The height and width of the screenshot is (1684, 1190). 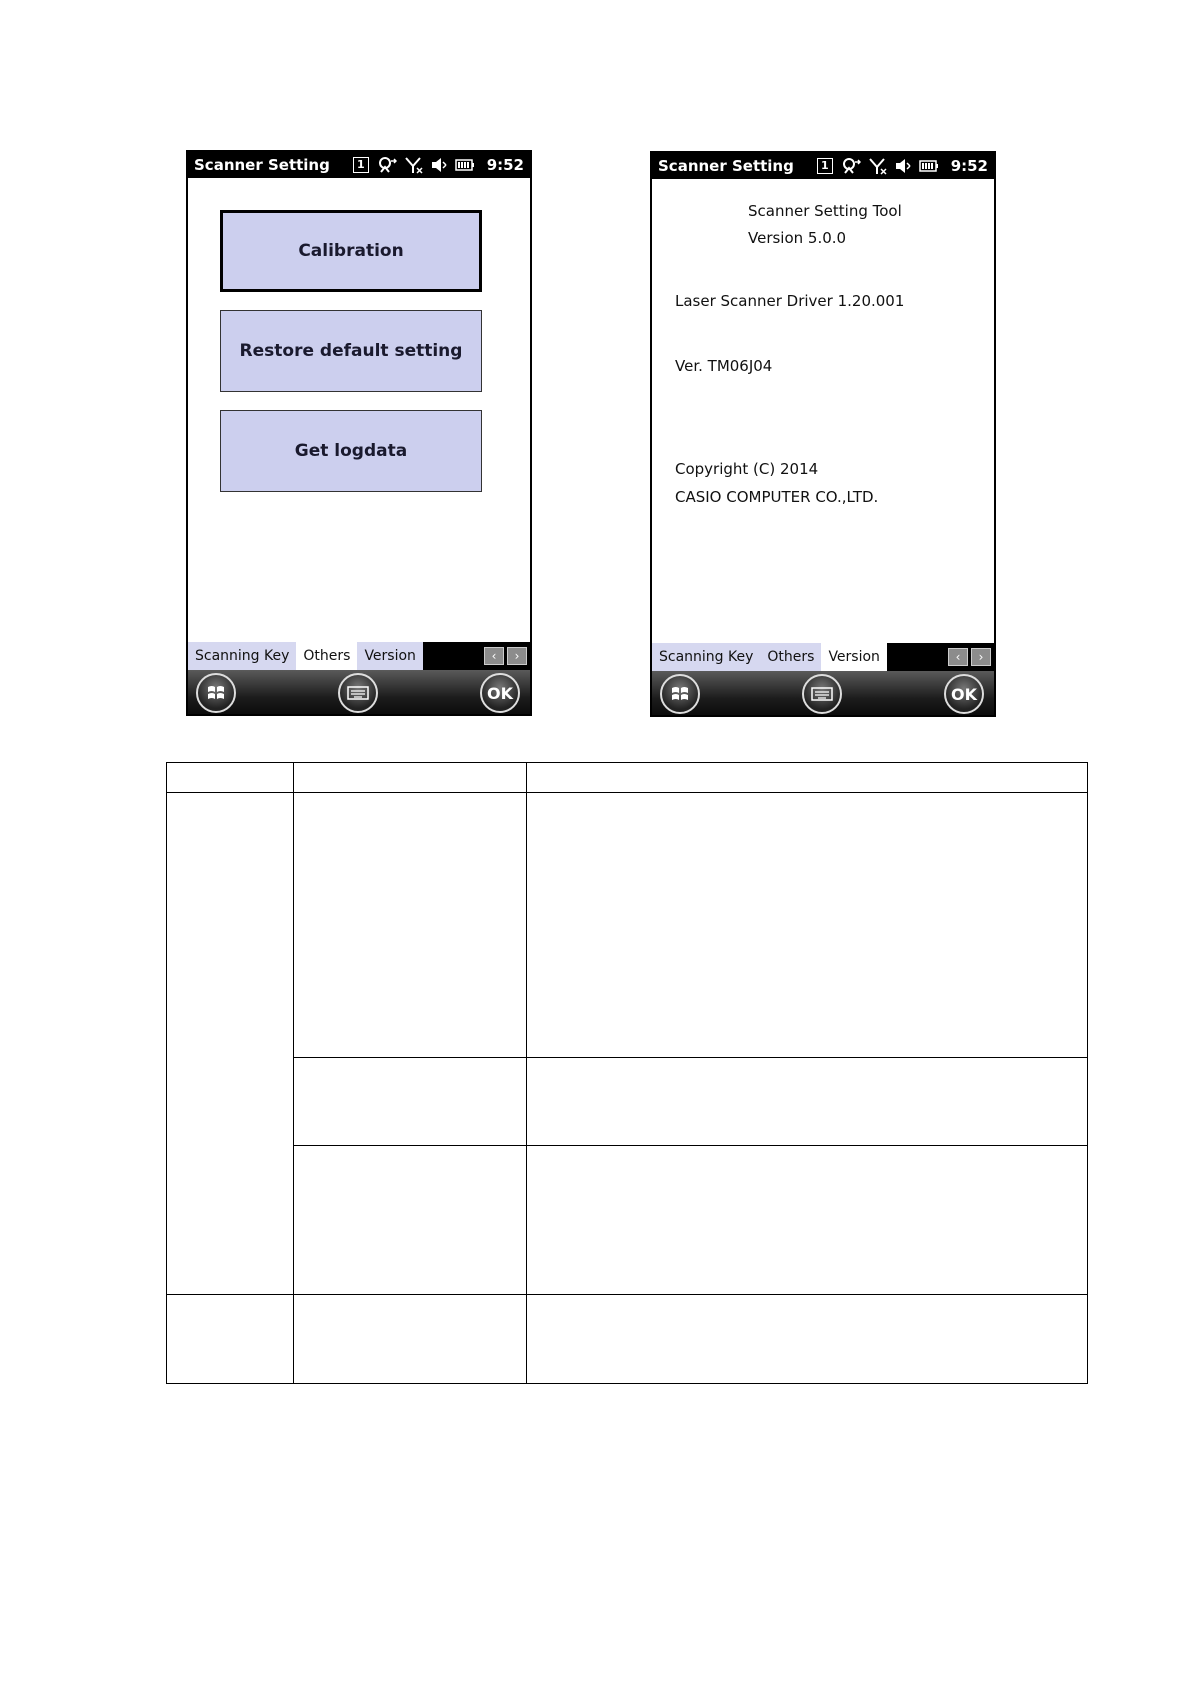 What do you see at coordinates (351, 351) in the screenshot?
I see `restore-default-button: Restore default setting` at bounding box center [351, 351].